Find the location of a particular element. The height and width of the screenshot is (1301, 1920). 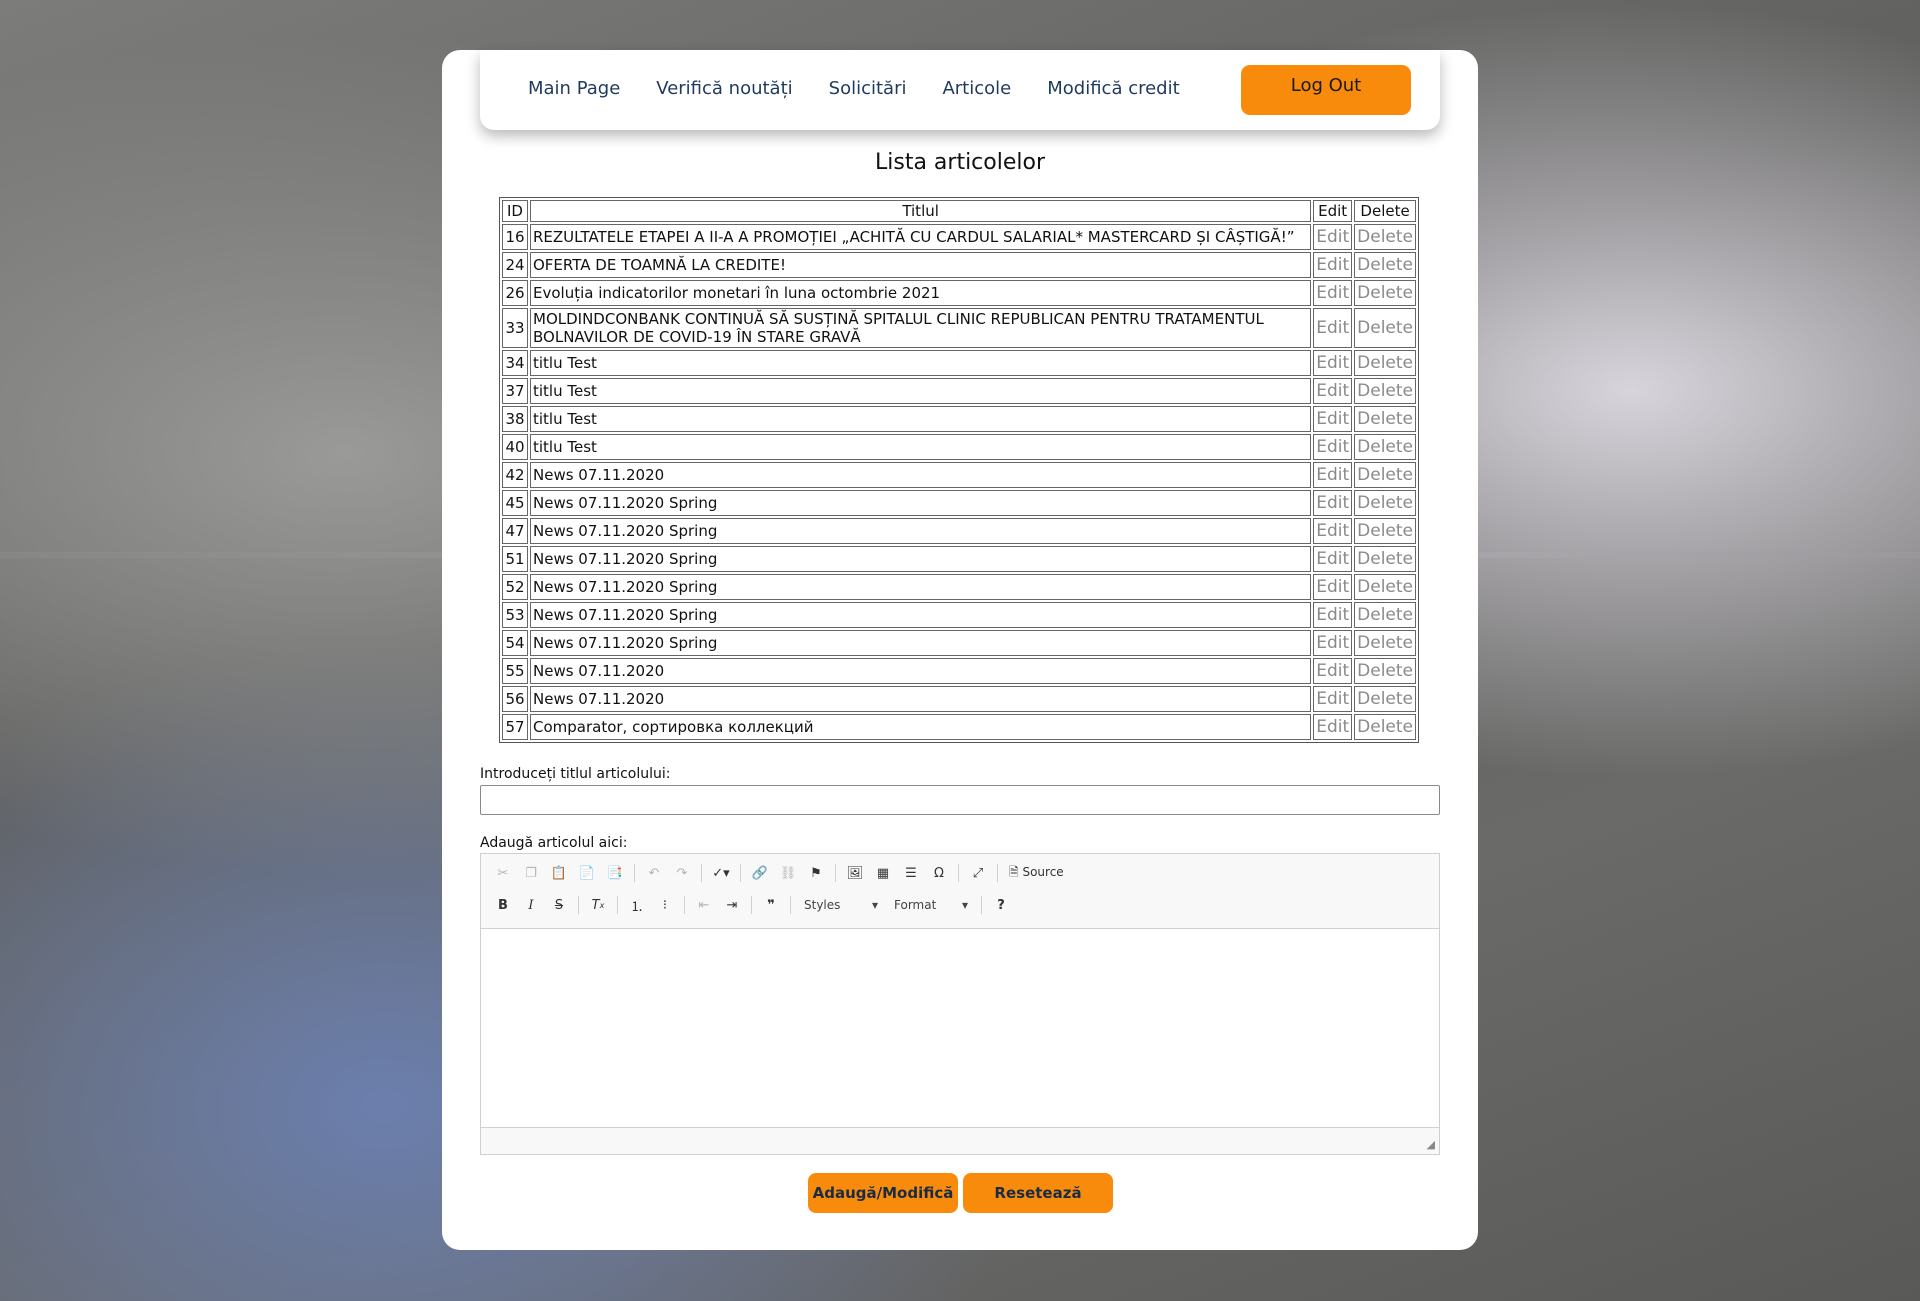

paste-word-icon: 📑 is located at coordinates (615, 873).